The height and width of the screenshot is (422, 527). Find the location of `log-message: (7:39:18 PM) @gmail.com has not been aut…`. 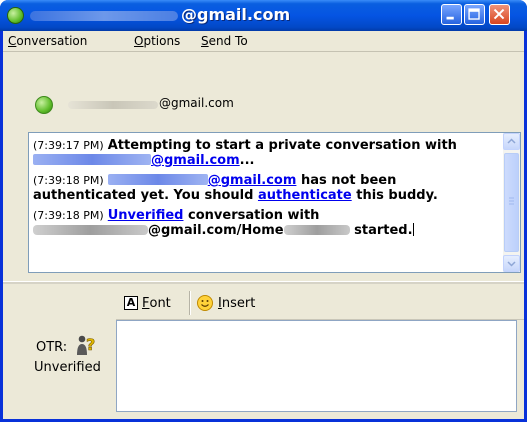

log-message: (7:39:18 PM) @gmail.com has not been aut… is located at coordinates (264, 188).